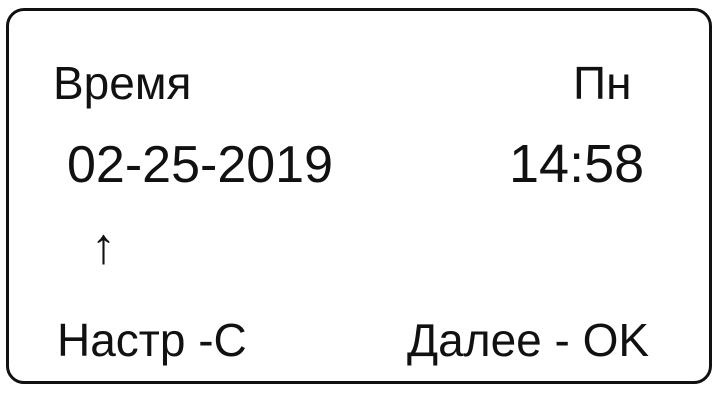 The width and height of the screenshot is (723, 396). What do you see at coordinates (152, 340) in the screenshot?
I see `setup-key-hint: Настр -C` at bounding box center [152, 340].